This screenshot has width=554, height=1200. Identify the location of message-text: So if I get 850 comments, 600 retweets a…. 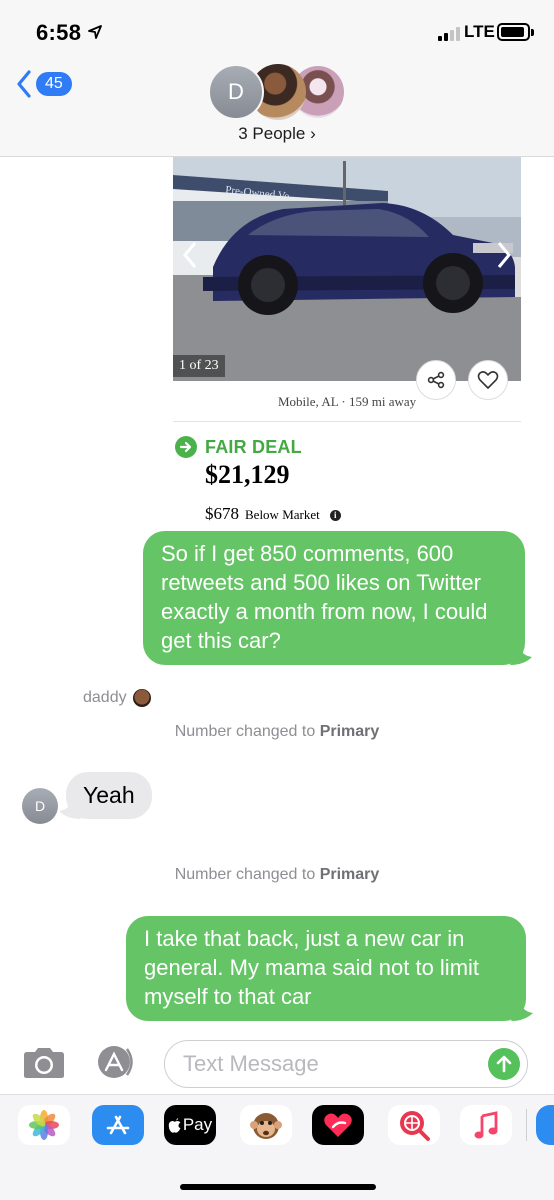
(324, 597).